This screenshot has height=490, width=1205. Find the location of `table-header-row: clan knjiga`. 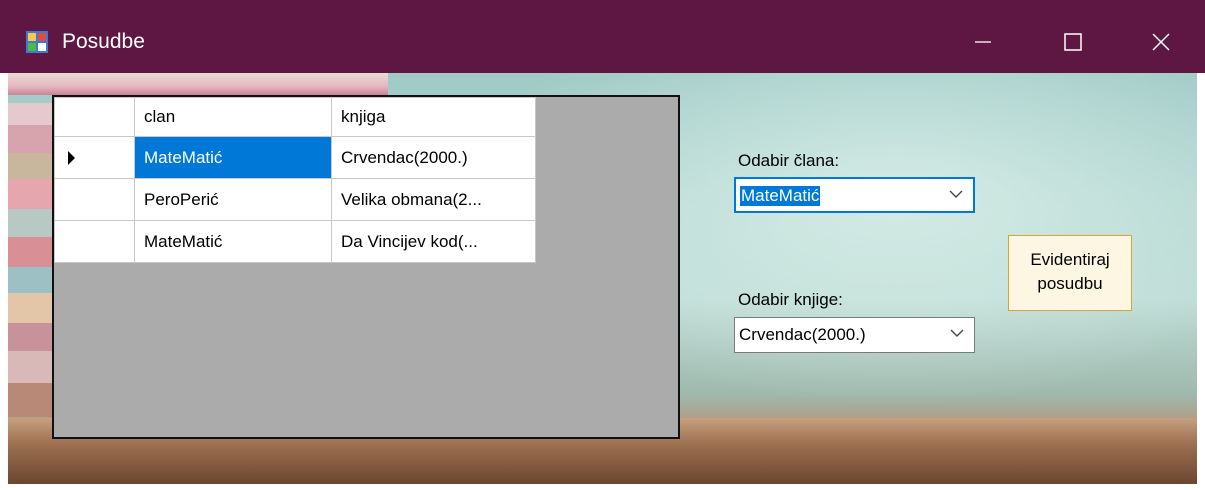

table-header-row: clan knjiga is located at coordinates (295, 117).